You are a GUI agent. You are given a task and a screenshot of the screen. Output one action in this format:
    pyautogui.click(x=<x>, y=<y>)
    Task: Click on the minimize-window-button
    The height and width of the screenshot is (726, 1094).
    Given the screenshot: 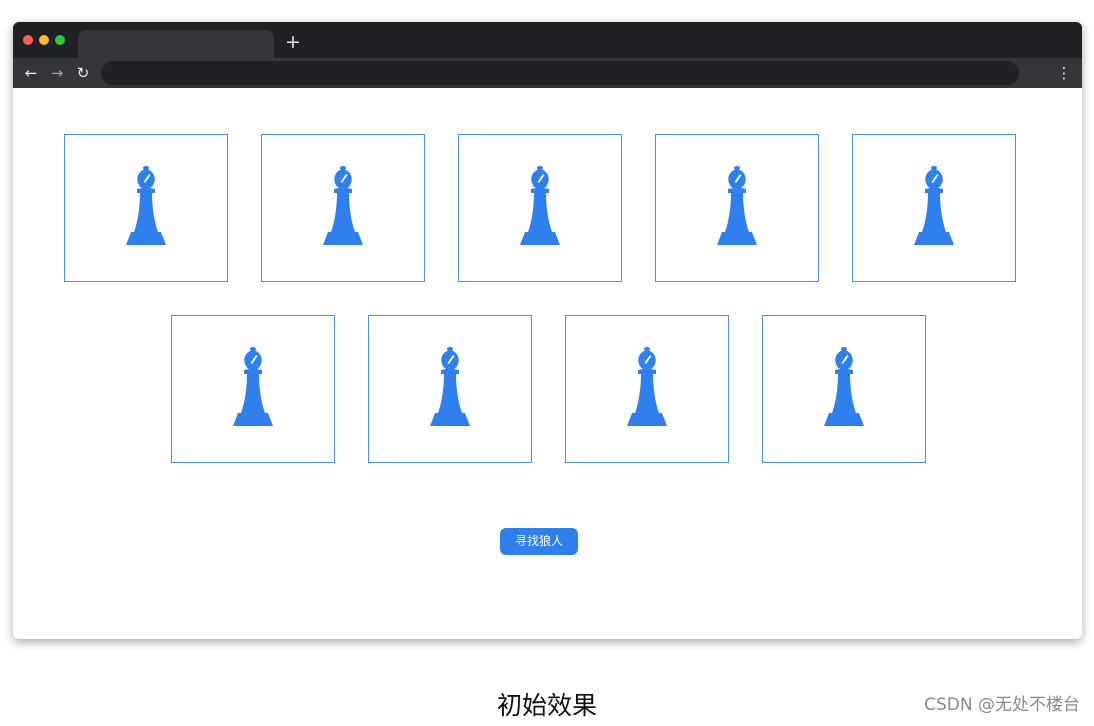 What is the action you would take?
    pyautogui.click(x=44, y=40)
    